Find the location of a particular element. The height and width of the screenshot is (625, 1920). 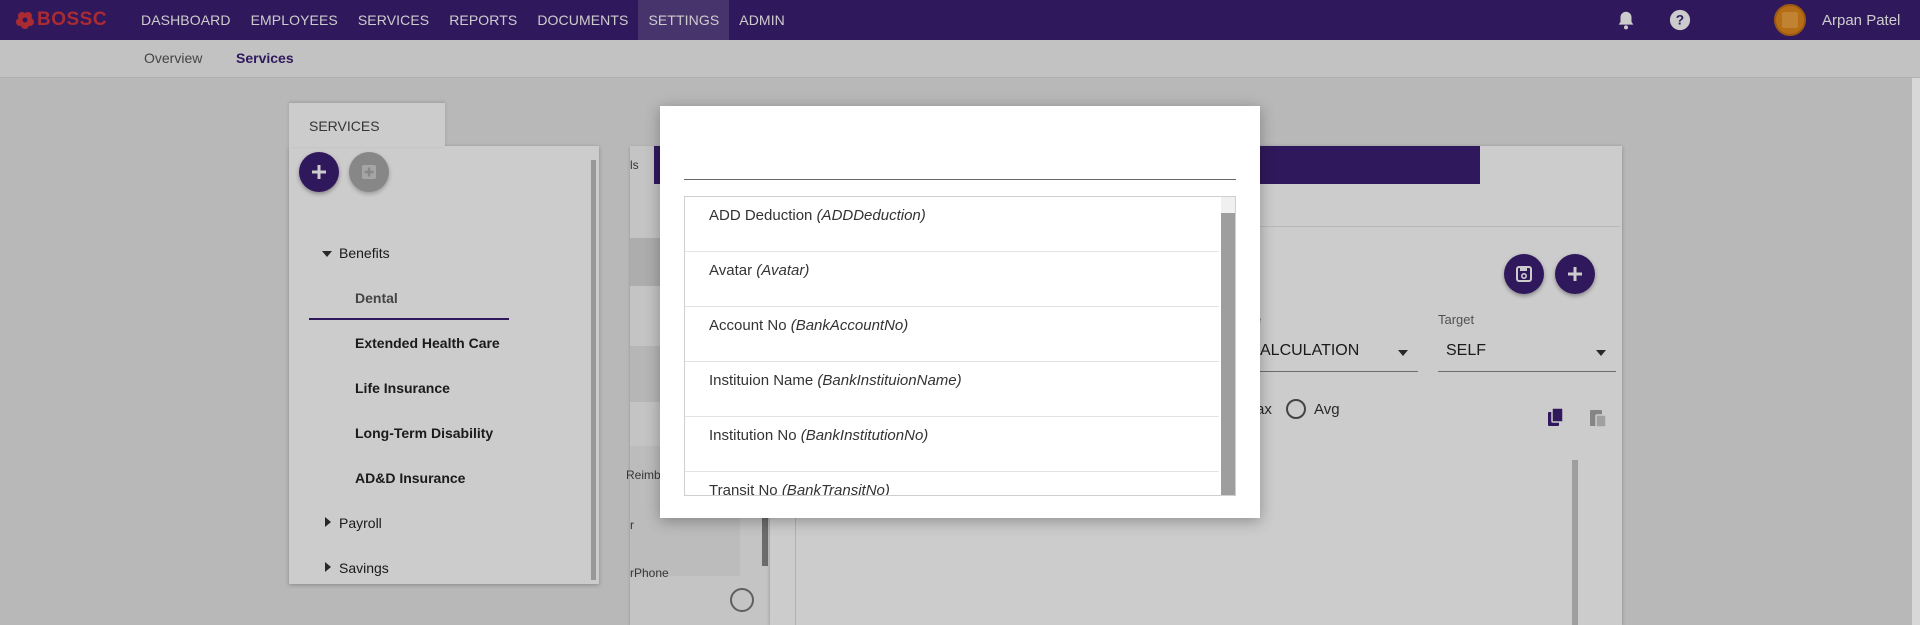

list-item-label: Avatar is located at coordinates (731, 270).